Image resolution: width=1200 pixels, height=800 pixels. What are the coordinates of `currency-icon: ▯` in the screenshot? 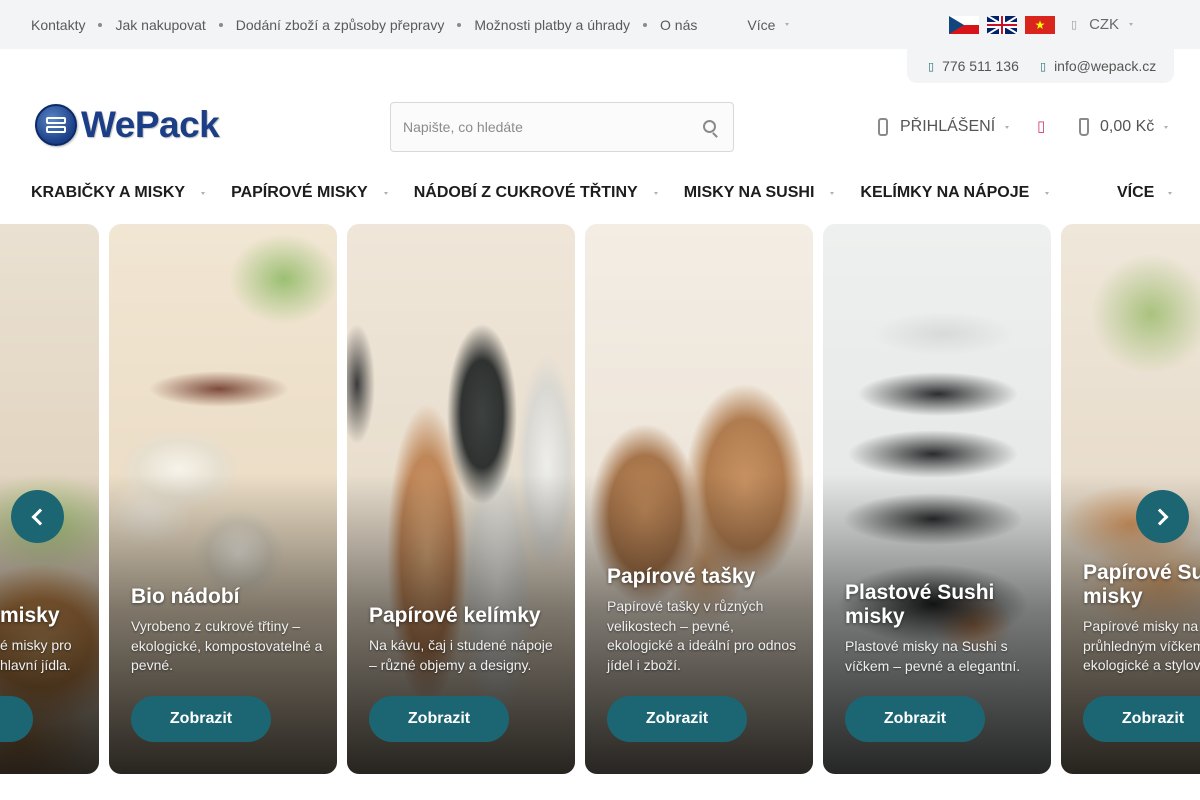 It's located at (1074, 25).